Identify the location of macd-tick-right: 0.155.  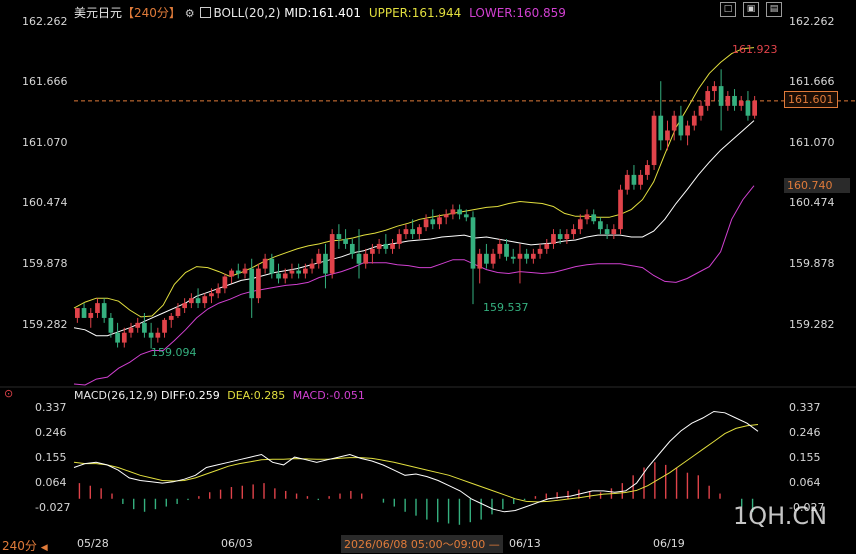
(805, 457).